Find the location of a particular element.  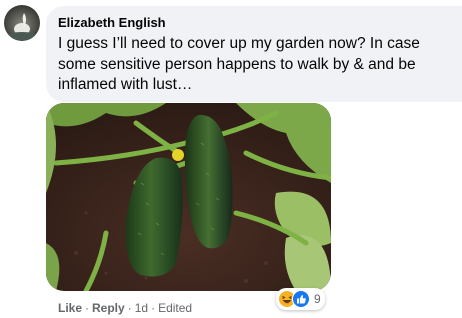

like-icon is located at coordinates (301, 299).